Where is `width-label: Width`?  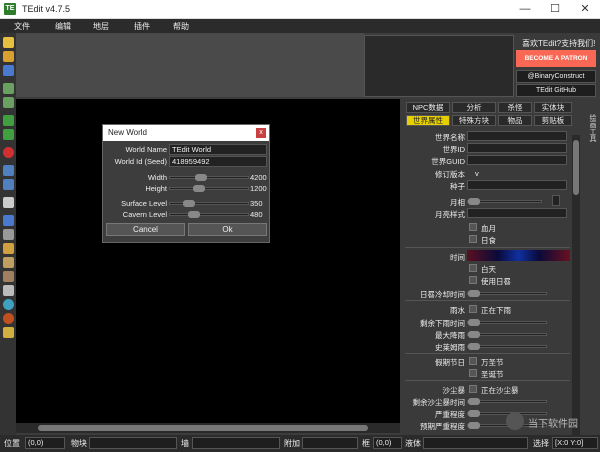 width-label: Width is located at coordinates (157, 177).